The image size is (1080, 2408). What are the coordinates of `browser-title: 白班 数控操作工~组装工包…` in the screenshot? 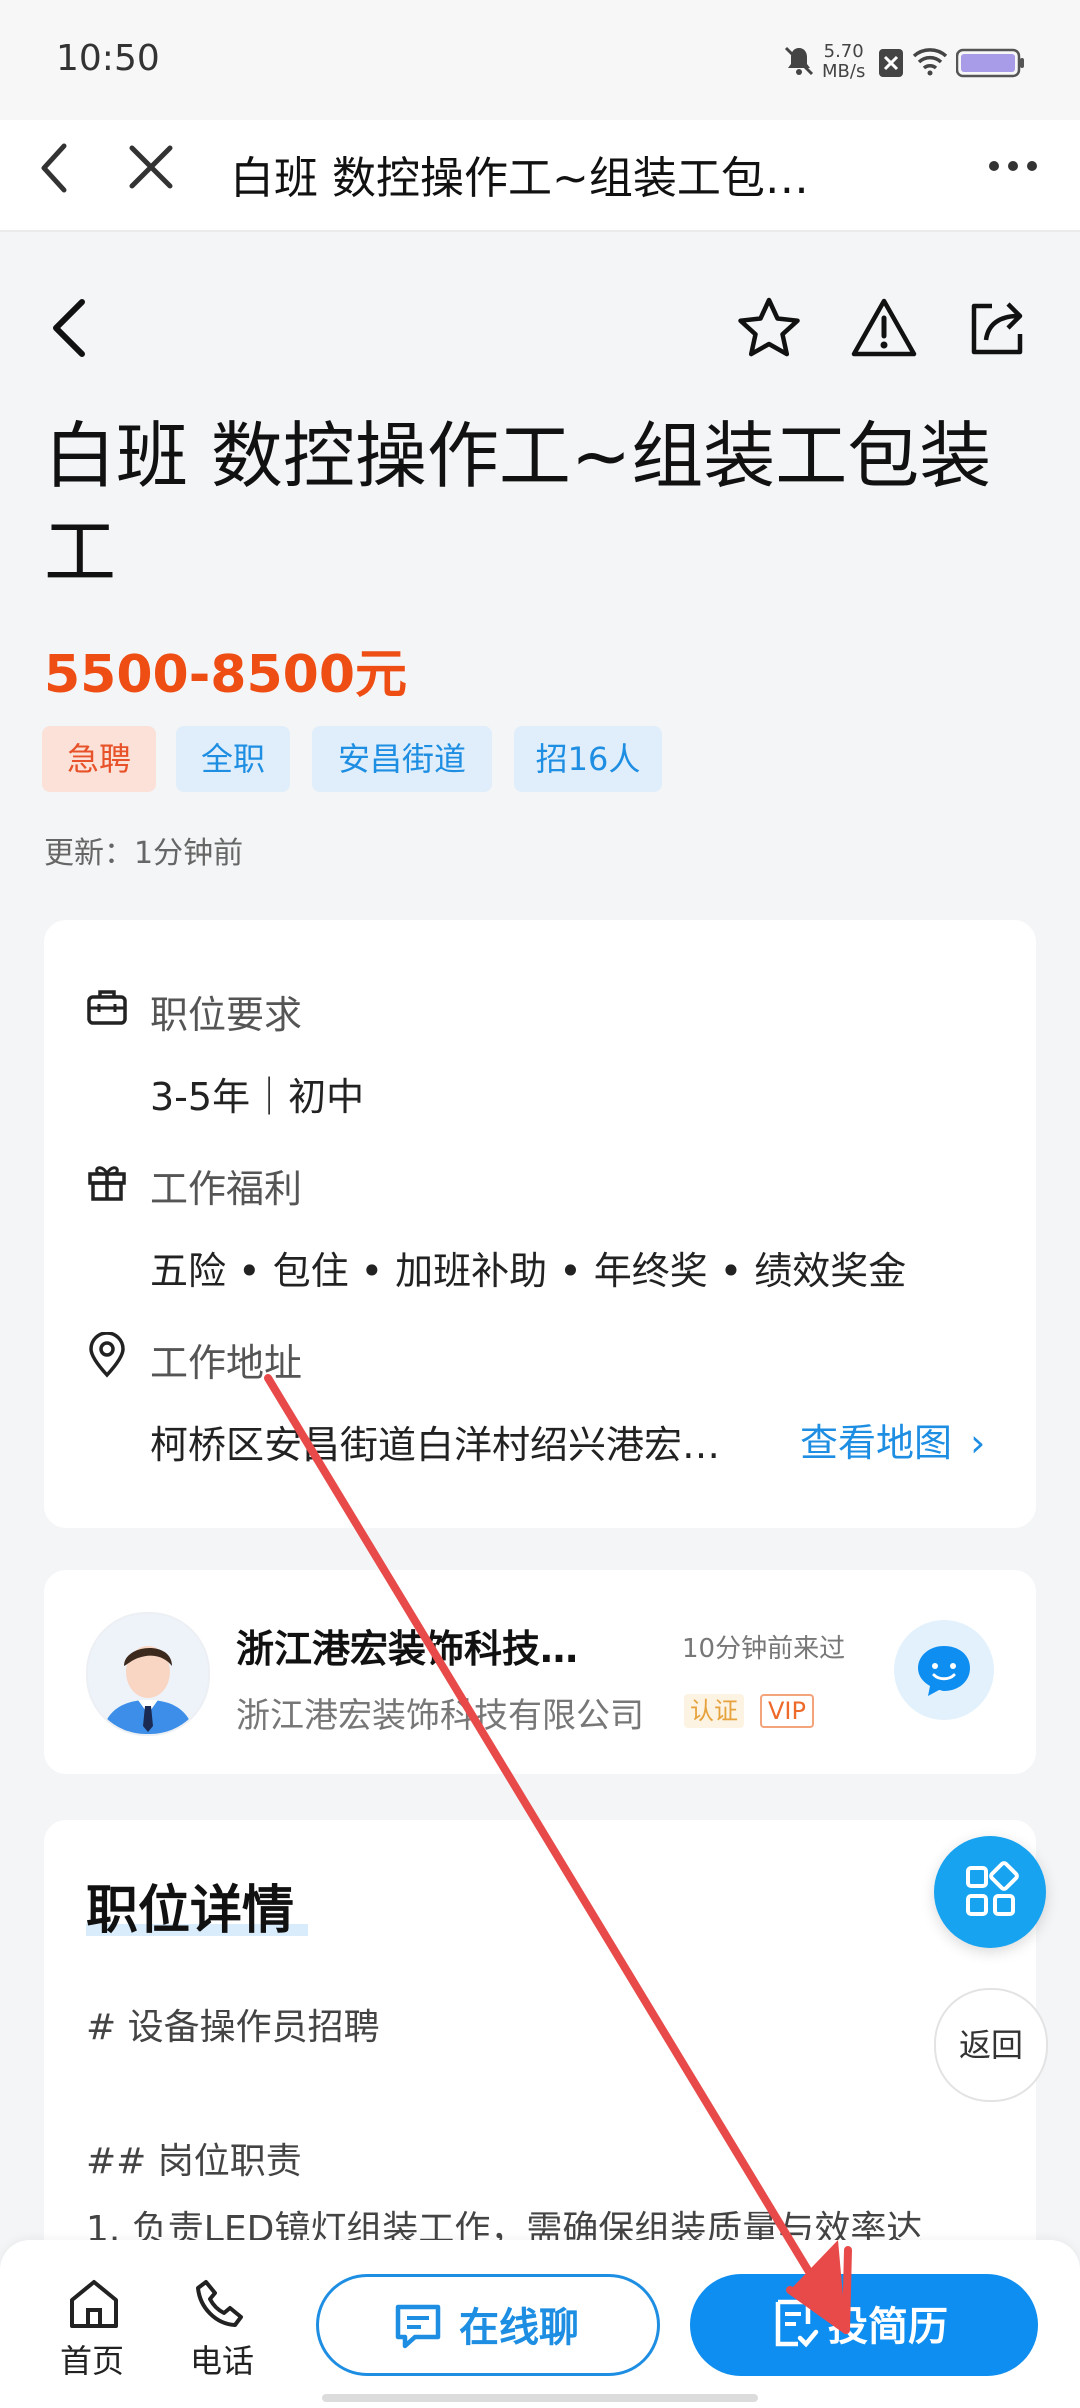 It's located at (519, 178).